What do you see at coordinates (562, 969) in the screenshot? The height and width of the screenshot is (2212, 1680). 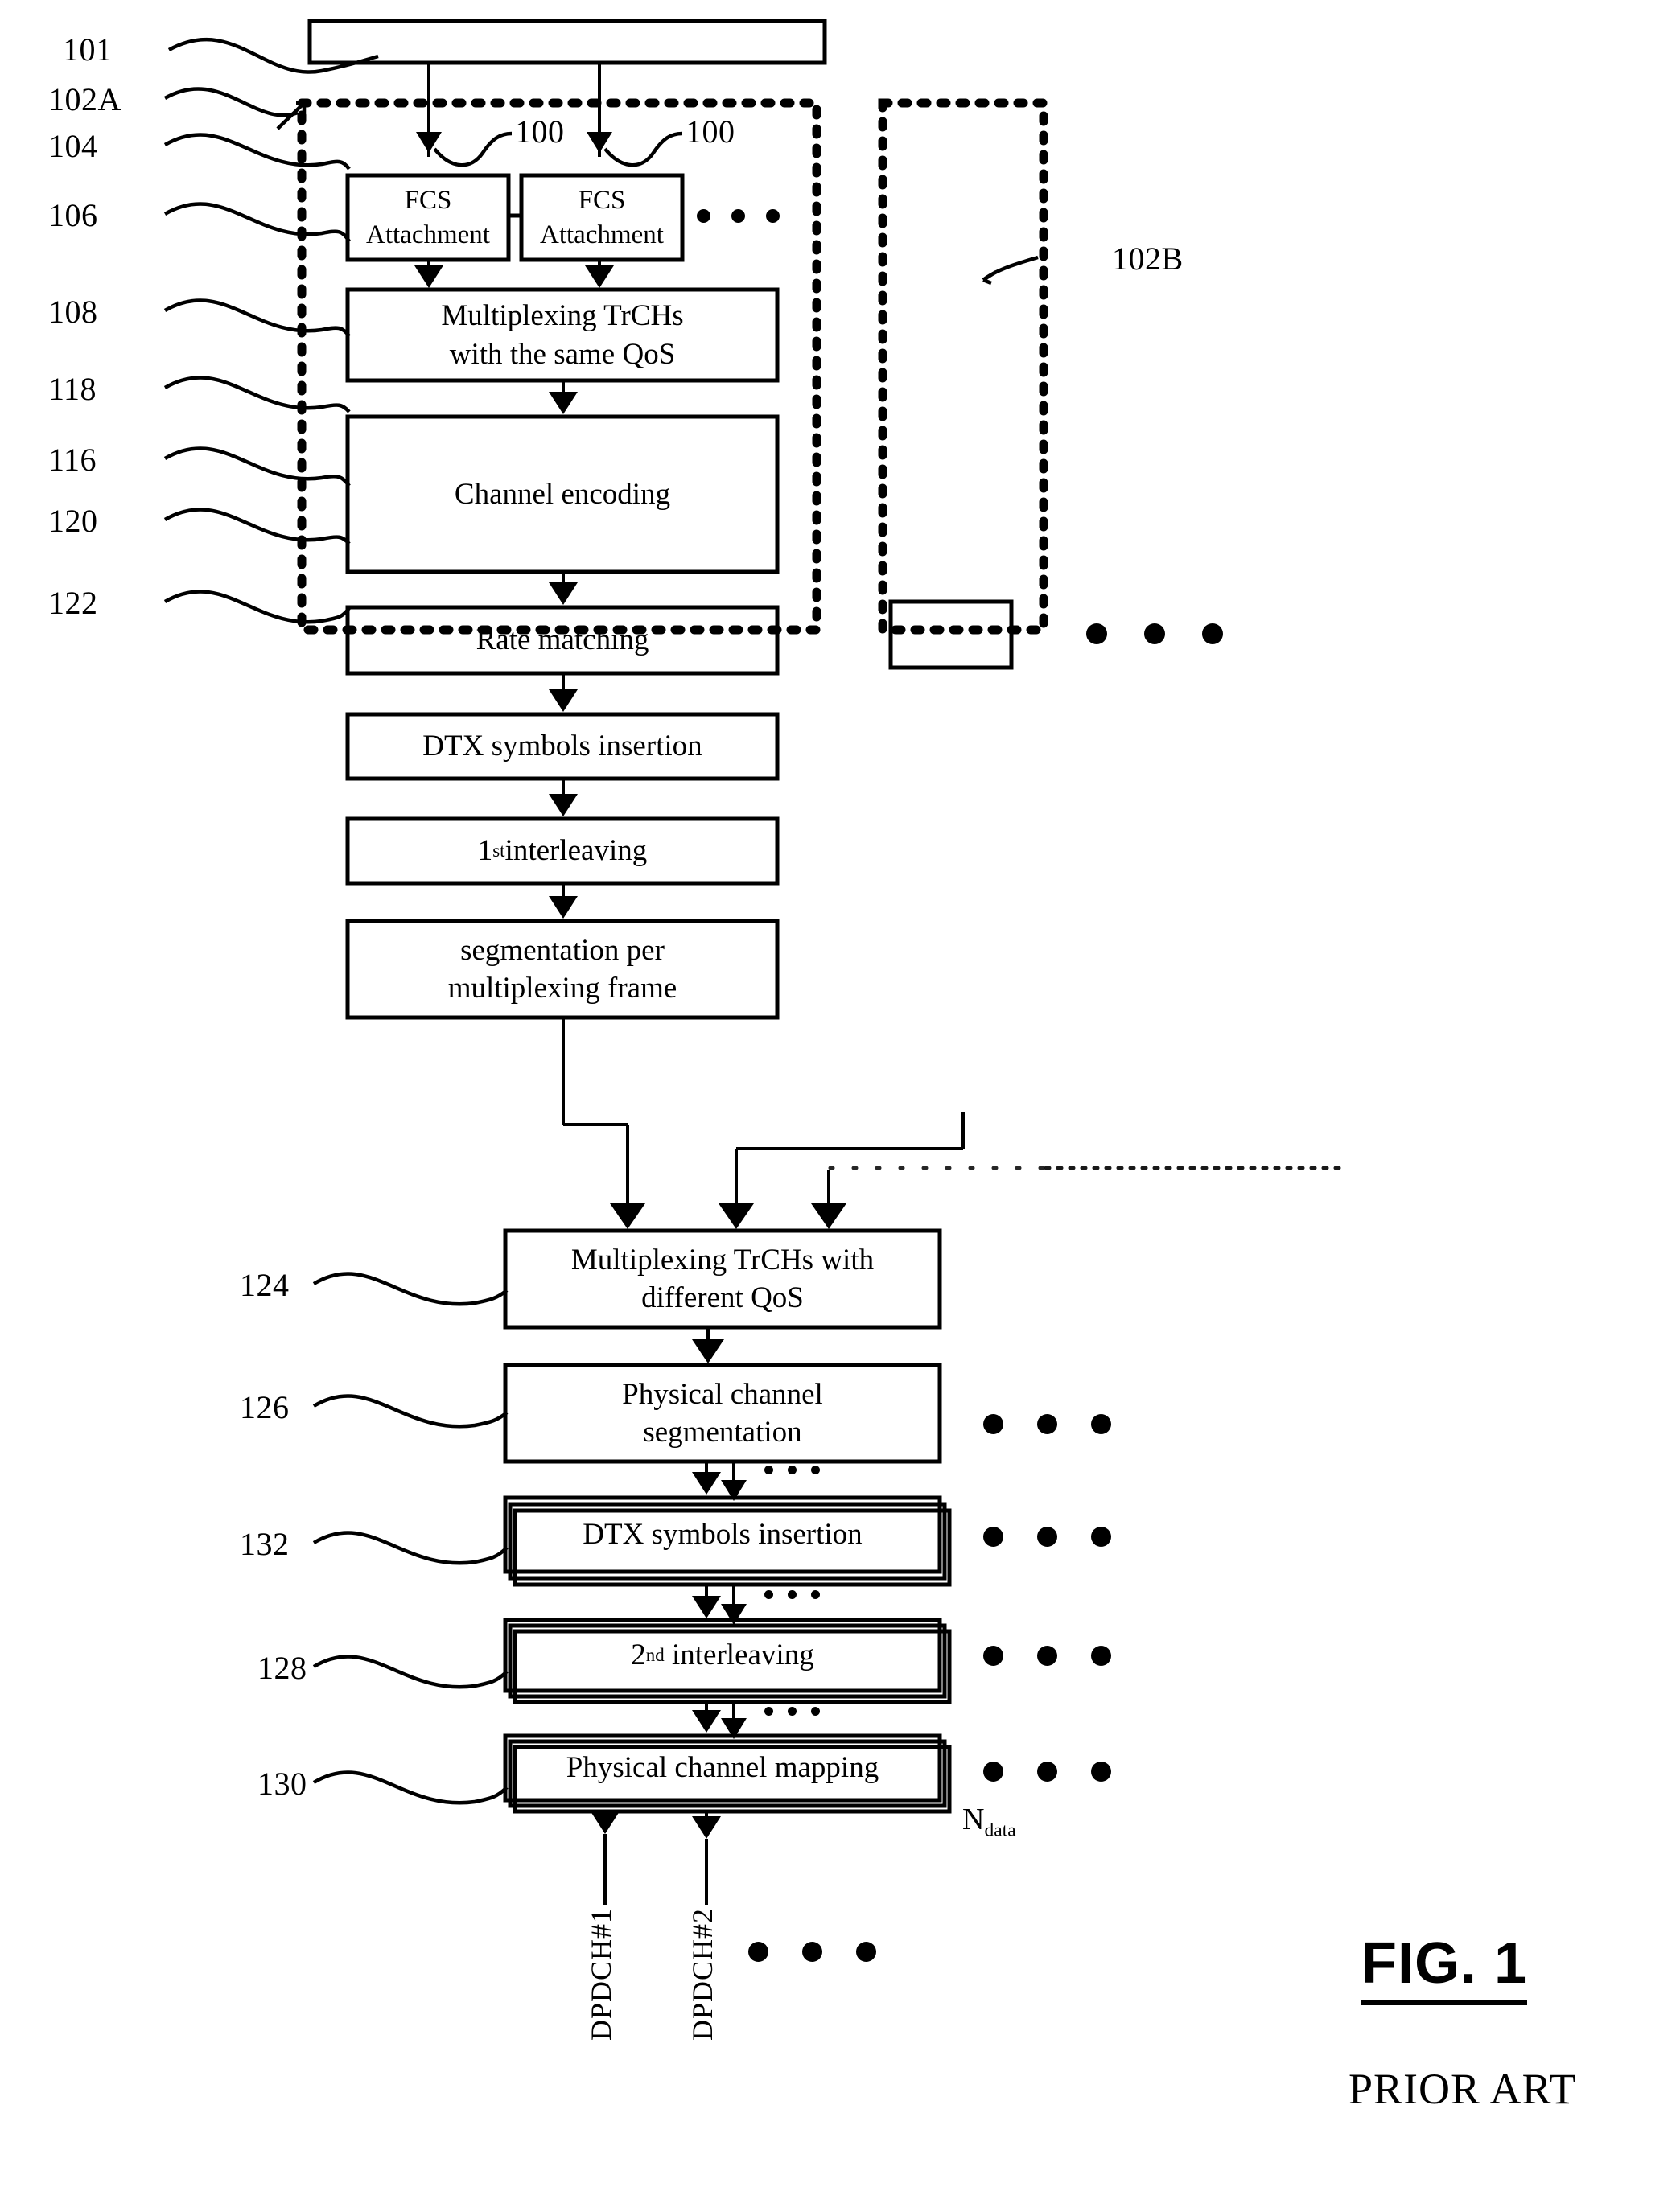 I see `label-segmentation: segmentation per multiplexing frame` at bounding box center [562, 969].